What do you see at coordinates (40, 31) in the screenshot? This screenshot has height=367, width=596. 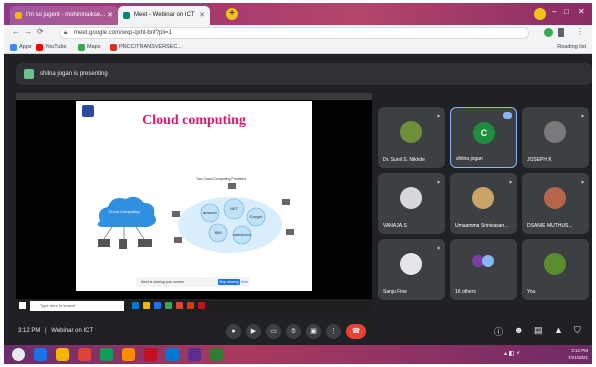 I see `reload-icon: ⟳` at bounding box center [40, 31].